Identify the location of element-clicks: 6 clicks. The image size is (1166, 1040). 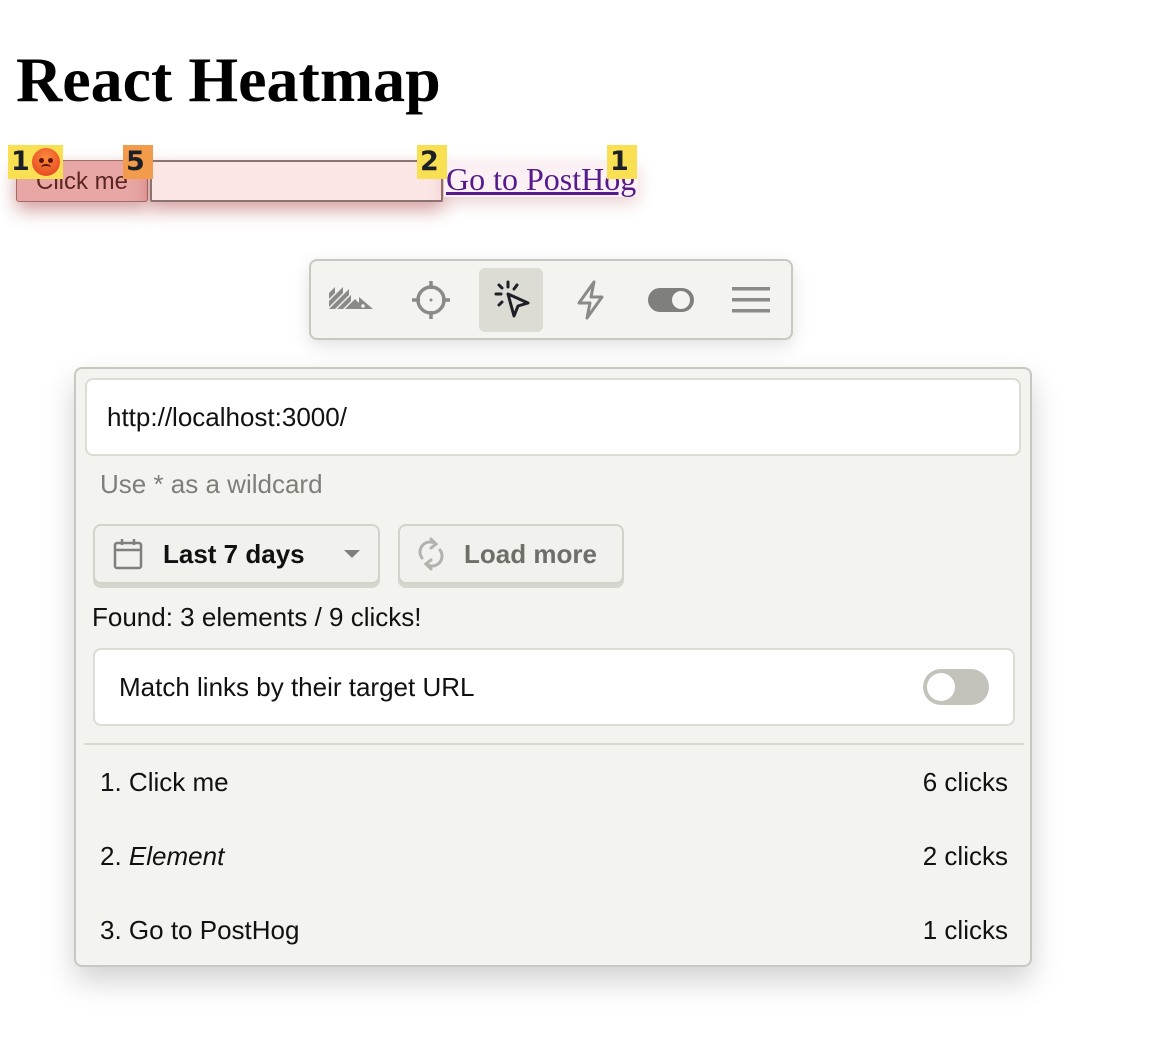
(965, 781).